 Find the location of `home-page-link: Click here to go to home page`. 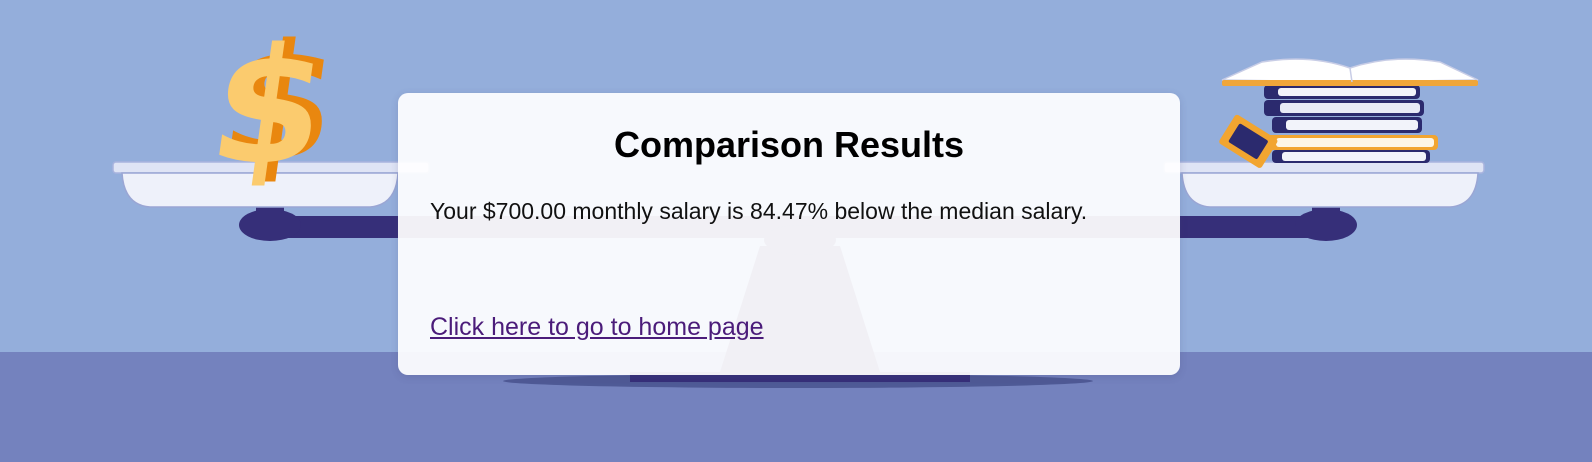

home-page-link: Click here to go to home page is located at coordinates (597, 327).